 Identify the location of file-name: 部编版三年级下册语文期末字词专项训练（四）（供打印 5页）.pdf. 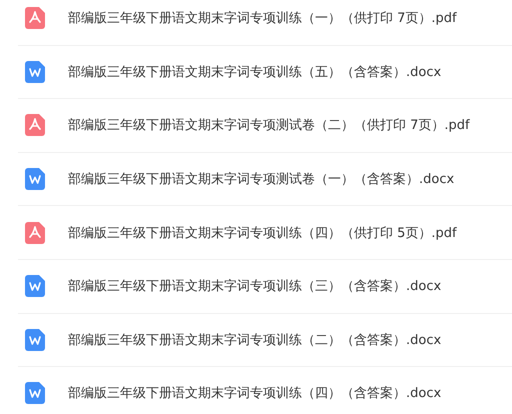
(262, 233).